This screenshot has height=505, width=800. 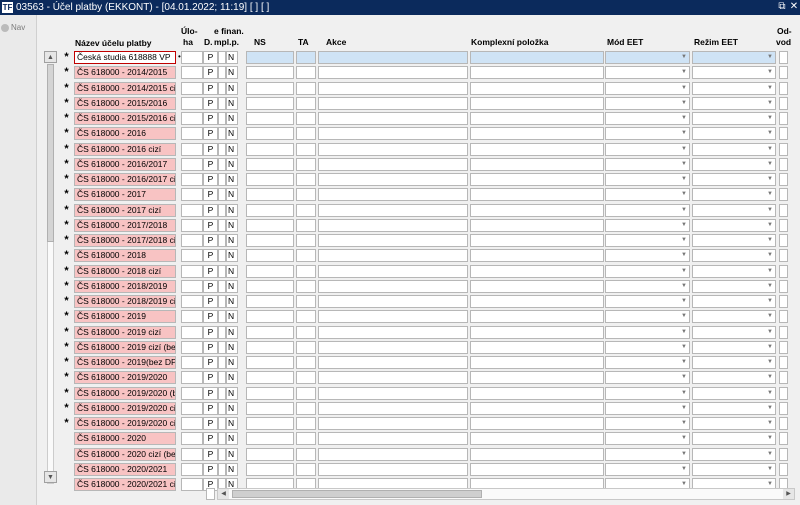 What do you see at coordinates (430, 362) in the screenshot?
I see `table-row: * ČS 618000 - 2019(bez DPH P N ▼ ▼` at bounding box center [430, 362].